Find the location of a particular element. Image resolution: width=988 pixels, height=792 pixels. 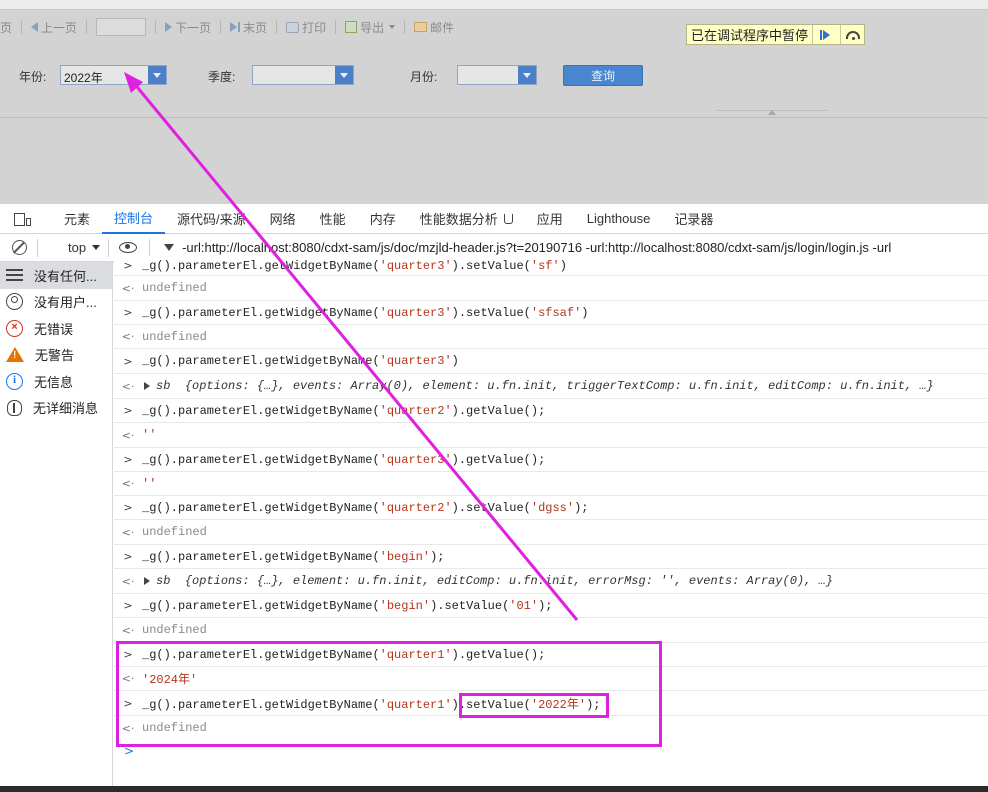

prev-page-button: 上一页 is located at coordinates (54, 27).